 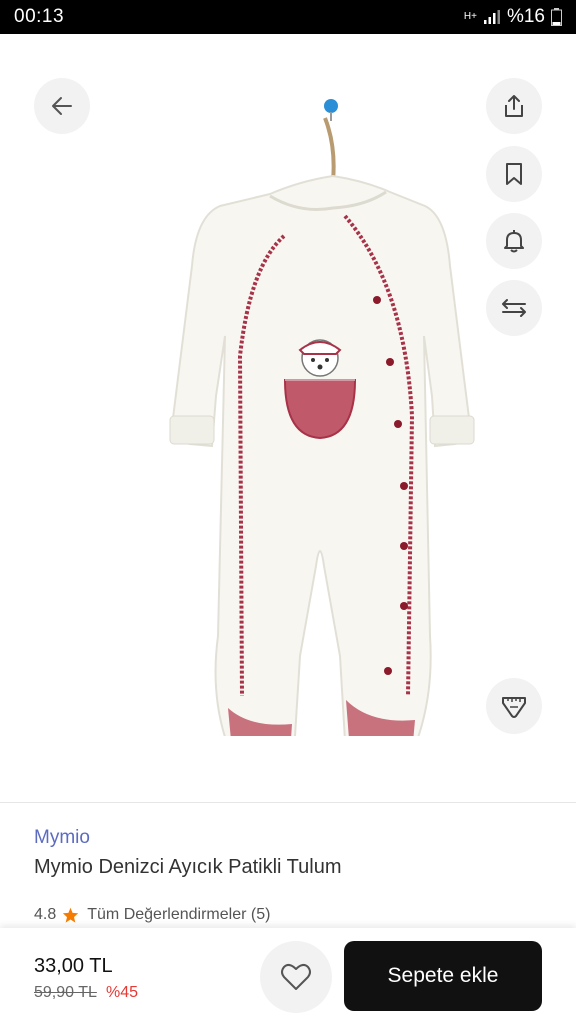 I want to click on favorite-button, so click(x=296, y=977).